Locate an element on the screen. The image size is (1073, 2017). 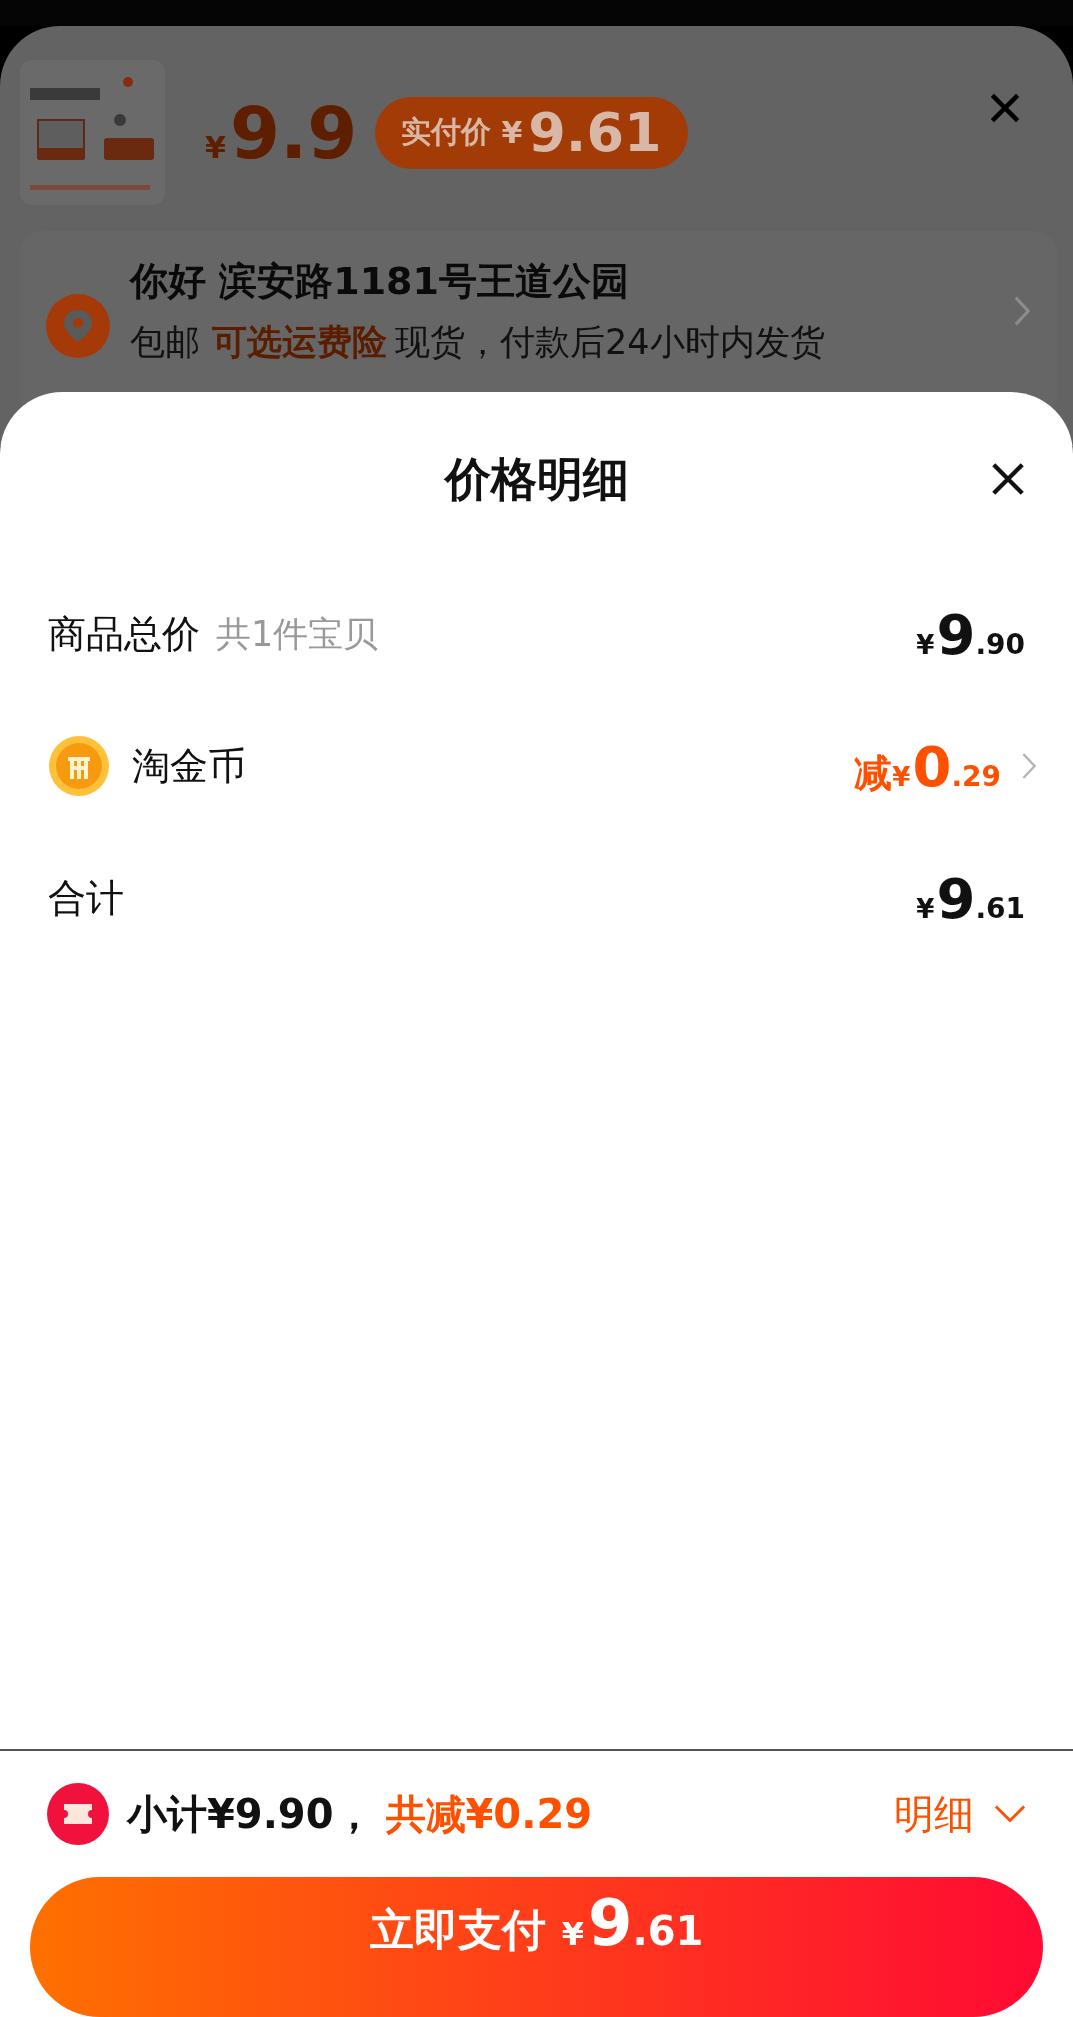
ticket-icon is located at coordinates (78, 1814).